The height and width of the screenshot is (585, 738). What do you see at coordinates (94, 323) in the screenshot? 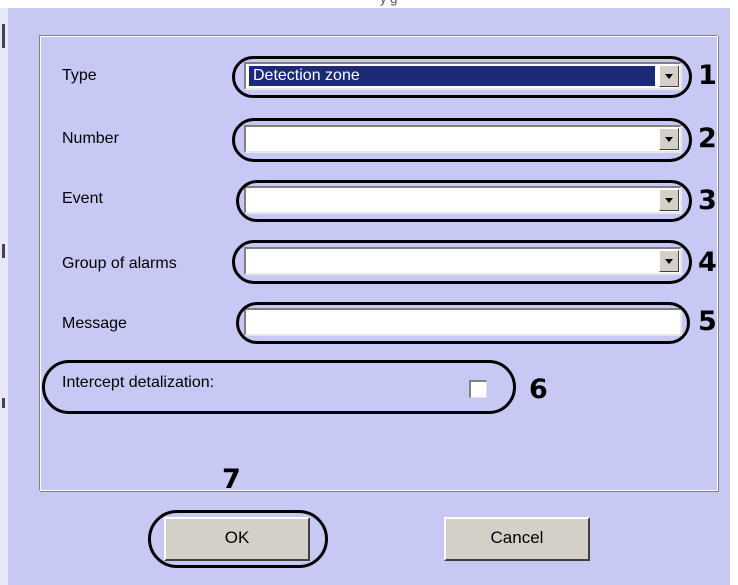
I see `message-label: Message` at bounding box center [94, 323].